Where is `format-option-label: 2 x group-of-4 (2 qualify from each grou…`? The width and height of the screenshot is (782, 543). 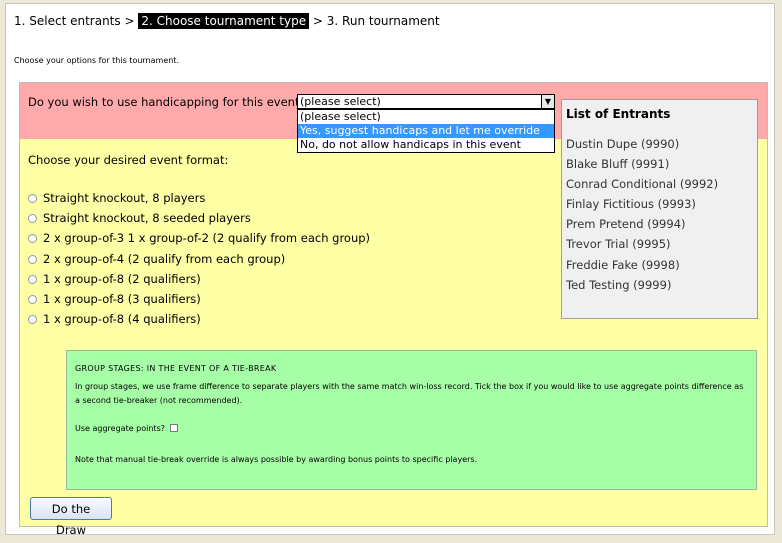
format-option-label: 2 x group-of-4 (2 qualify from each grou… is located at coordinates (164, 258).